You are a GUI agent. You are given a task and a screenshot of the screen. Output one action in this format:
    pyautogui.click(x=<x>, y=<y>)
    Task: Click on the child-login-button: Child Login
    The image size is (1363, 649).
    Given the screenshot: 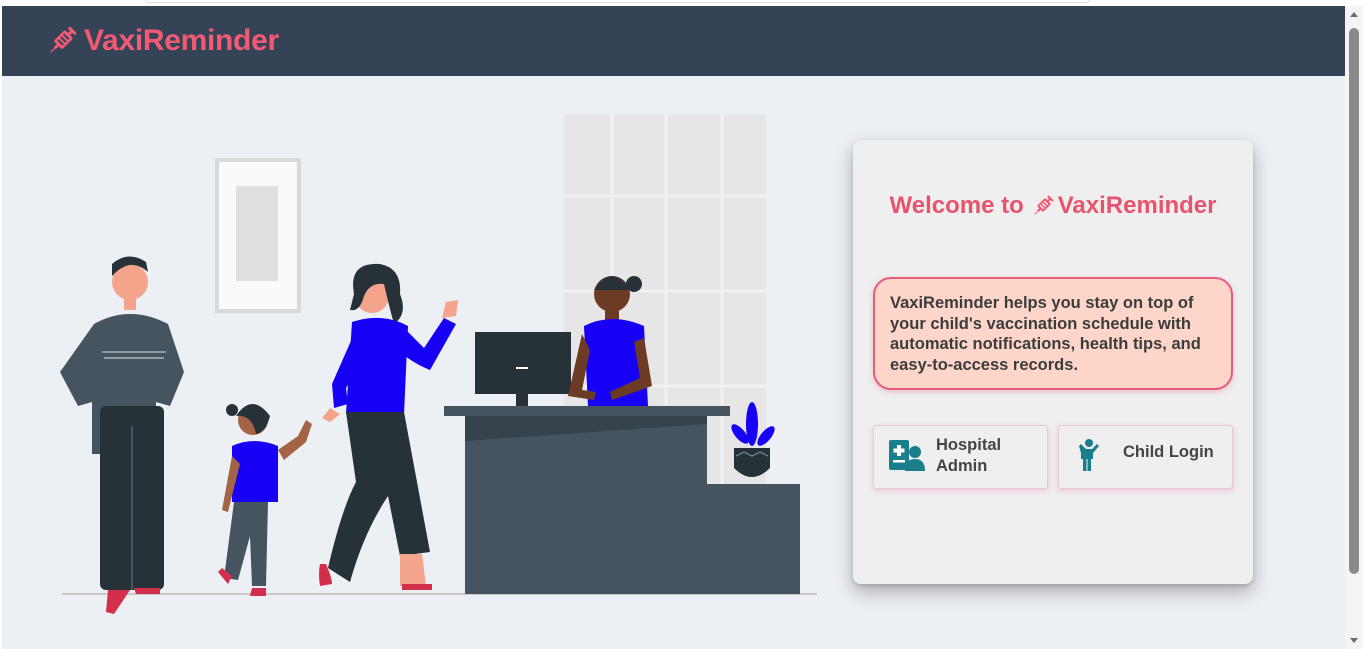 What is the action you would take?
    pyautogui.click(x=1145, y=457)
    